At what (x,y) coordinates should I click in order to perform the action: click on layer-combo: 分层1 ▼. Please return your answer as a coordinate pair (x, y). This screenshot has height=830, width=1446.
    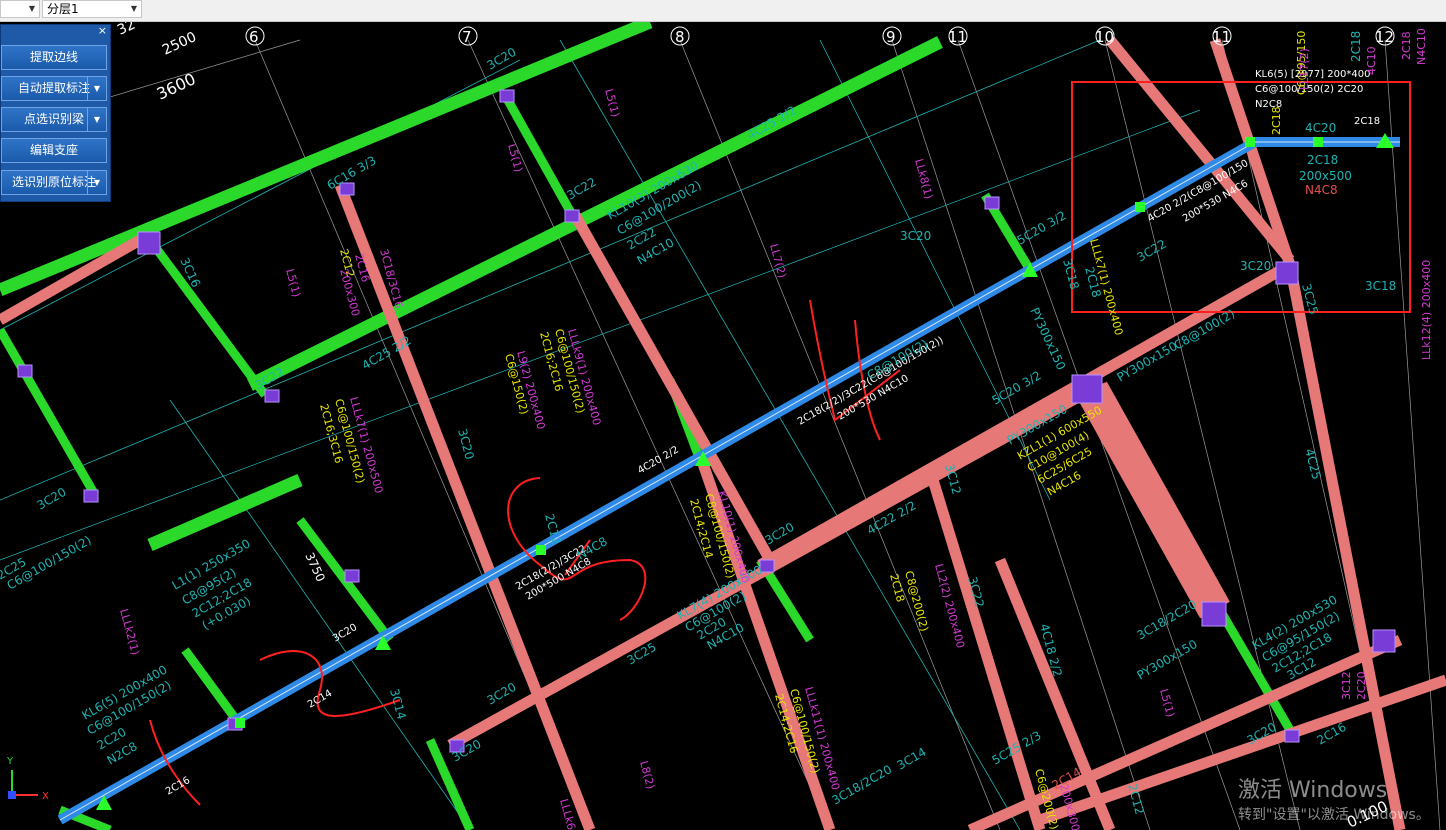
    Looking at the image, I should click on (92, 9).